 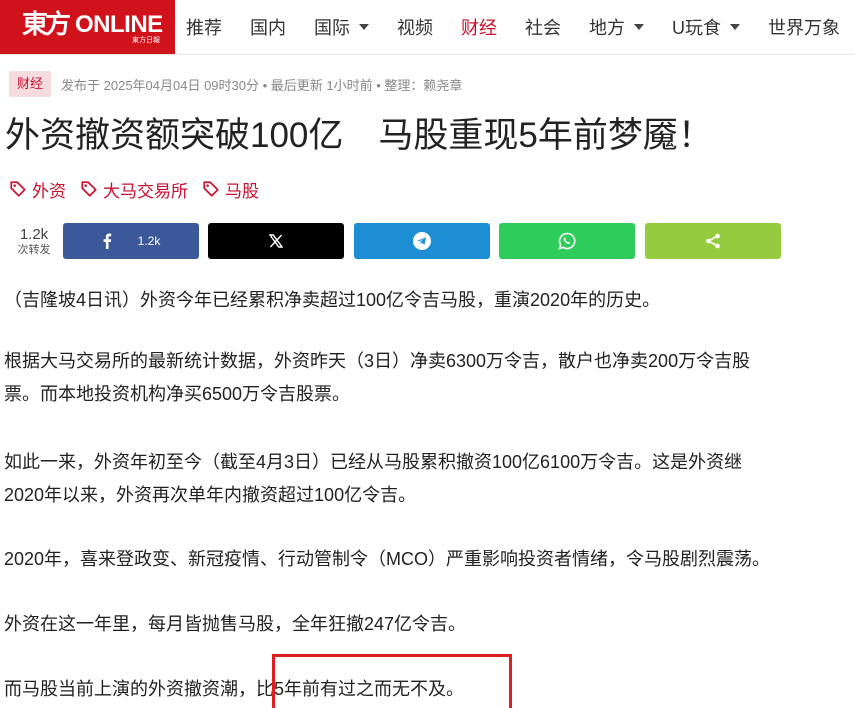 I want to click on paragraph-line: （吉隆坡4日讯）外资今年已经累积净卖超过100亿令吉马股，重演2020年的历史。, so click(x=332, y=300).